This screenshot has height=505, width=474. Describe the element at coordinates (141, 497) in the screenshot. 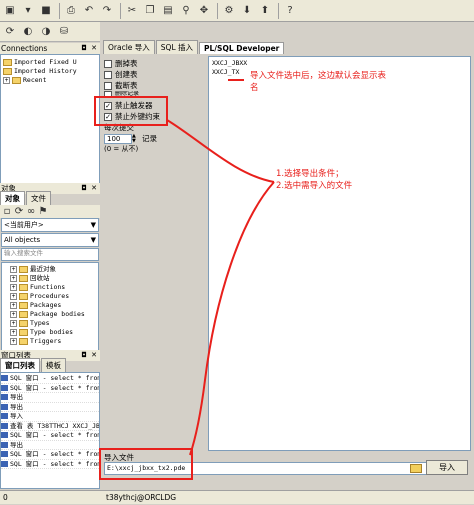

I see `connection-status: t38ythcj@ORCLDG` at that location.